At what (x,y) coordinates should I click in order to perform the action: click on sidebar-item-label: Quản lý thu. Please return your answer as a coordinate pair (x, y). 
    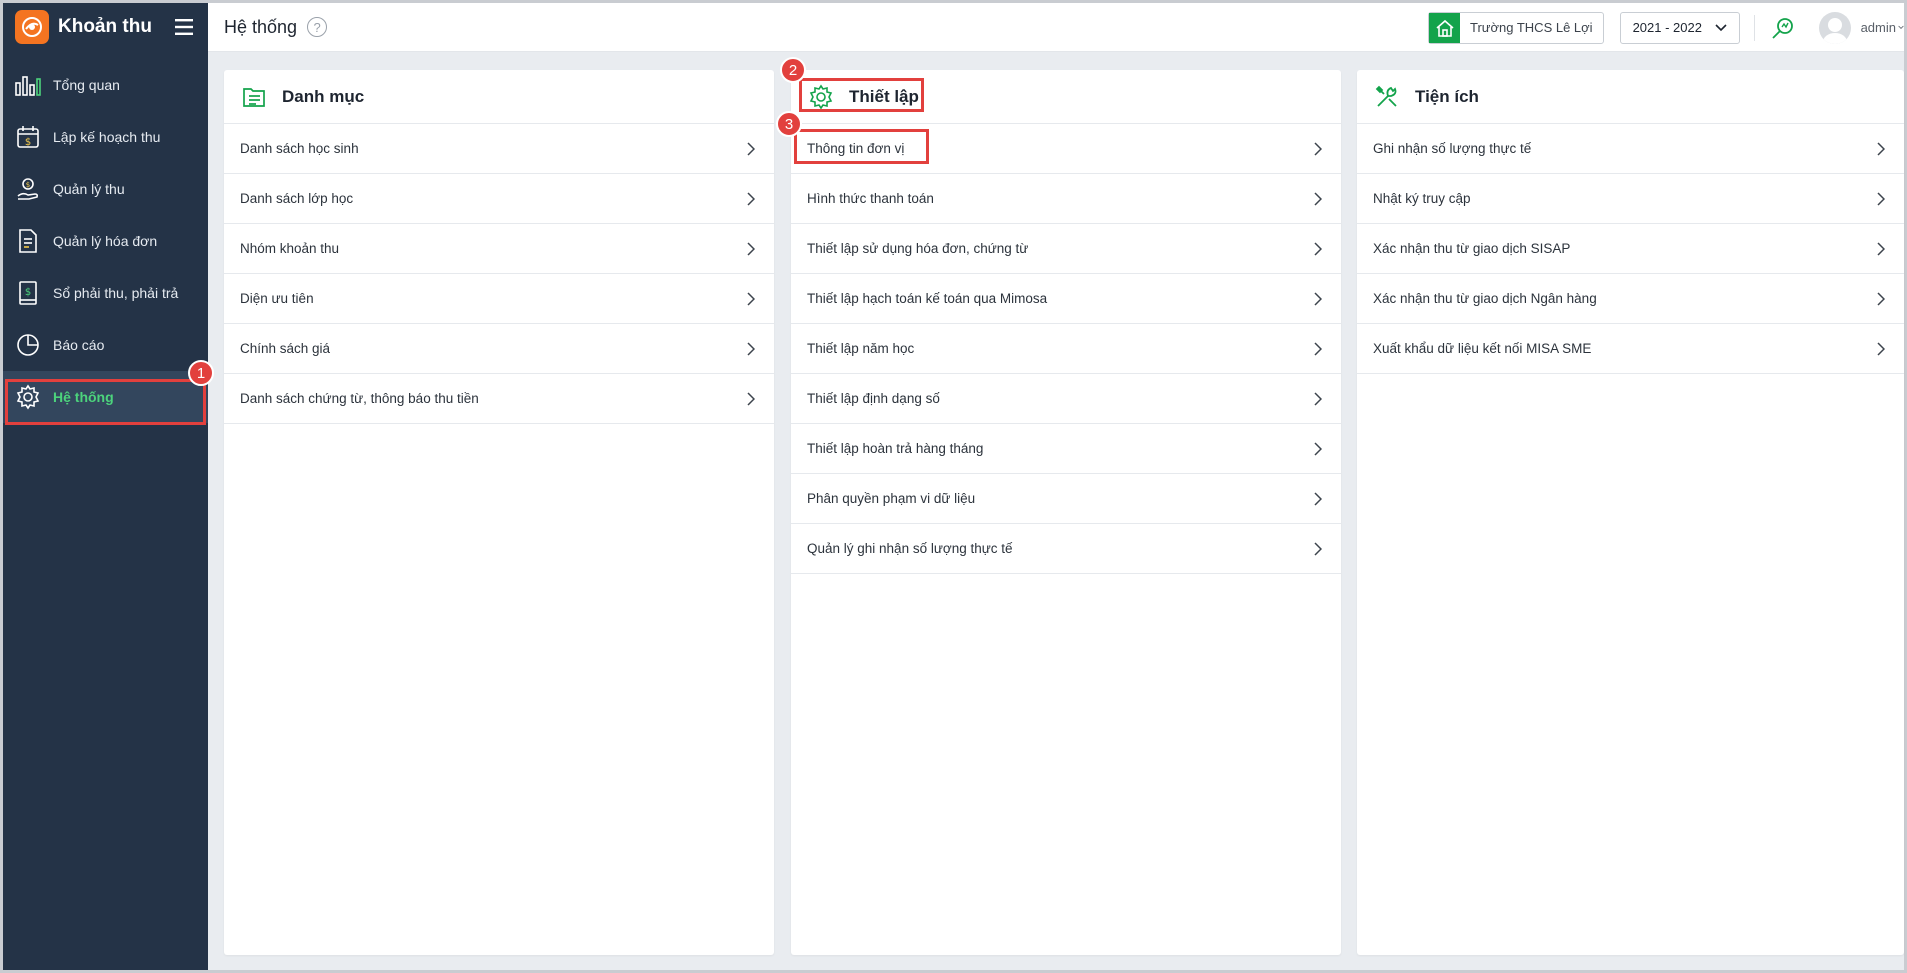
    Looking at the image, I should click on (89, 189).